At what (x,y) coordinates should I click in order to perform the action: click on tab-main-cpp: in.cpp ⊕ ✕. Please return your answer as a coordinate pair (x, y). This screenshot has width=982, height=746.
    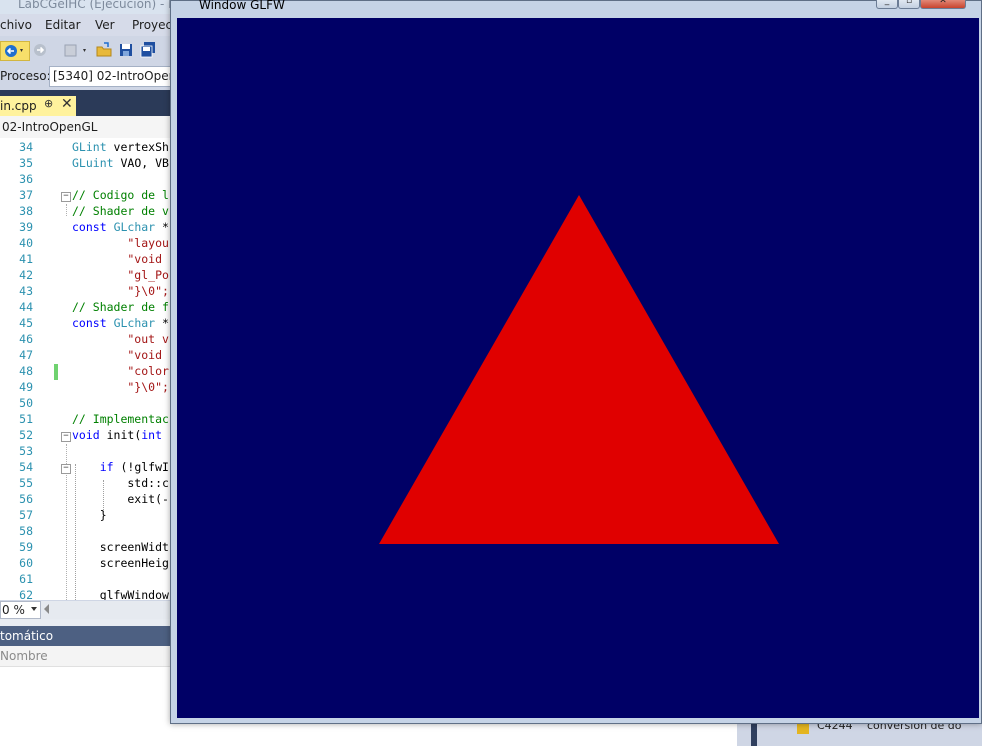
    Looking at the image, I should click on (38, 106).